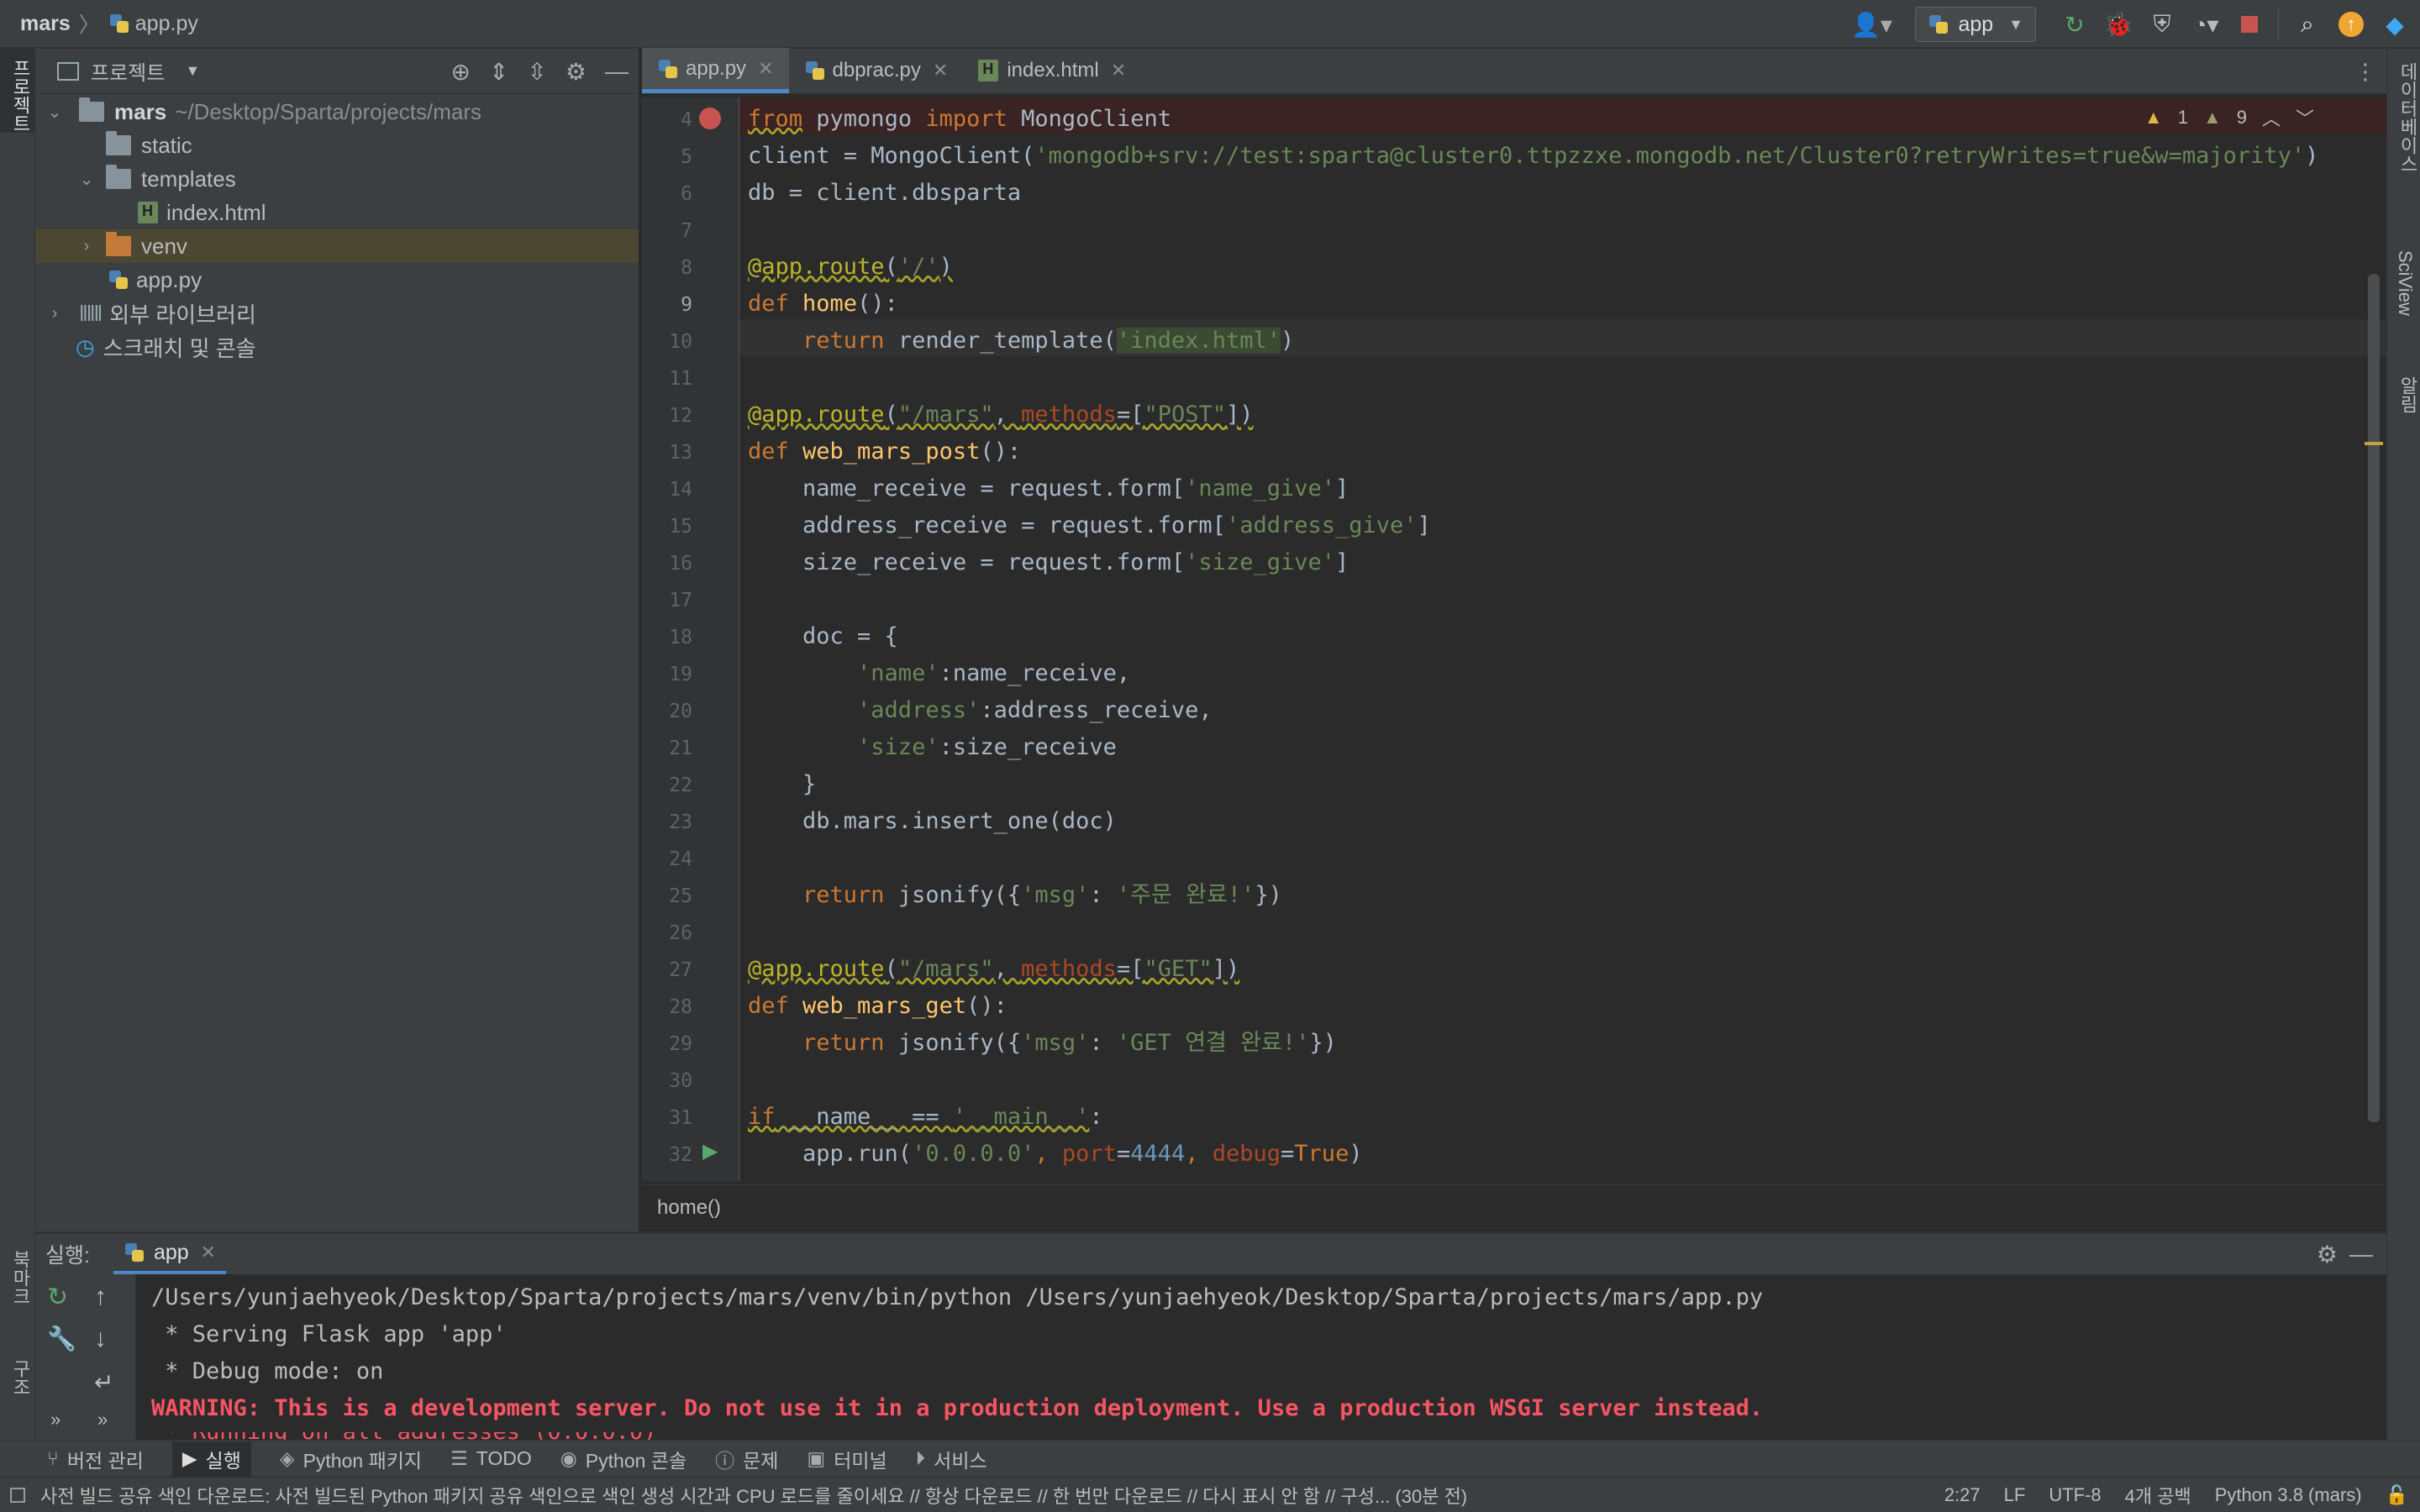 The width and height of the screenshot is (2420, 1512). Describe the element at coordinates (2365, 72) in the screenshot. I see `more-tabs-icon: ⋮` at that location.